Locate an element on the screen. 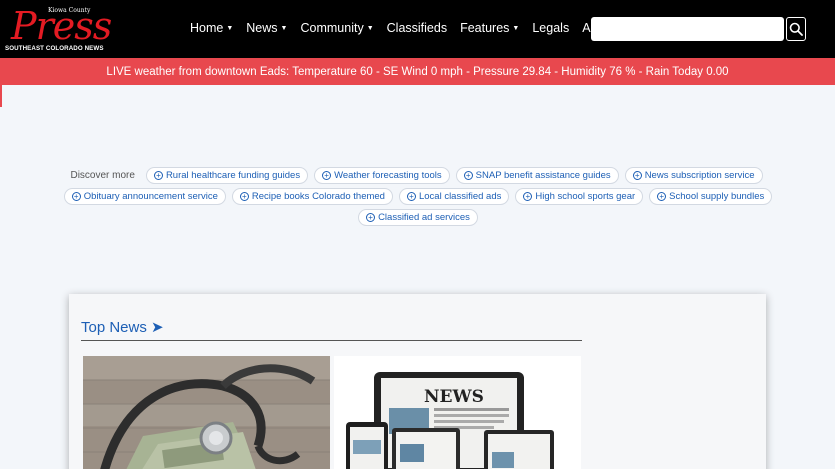 This screenshot has height=469, width=835. chip-label: High school sports gear is located at coordinates (585, 196).